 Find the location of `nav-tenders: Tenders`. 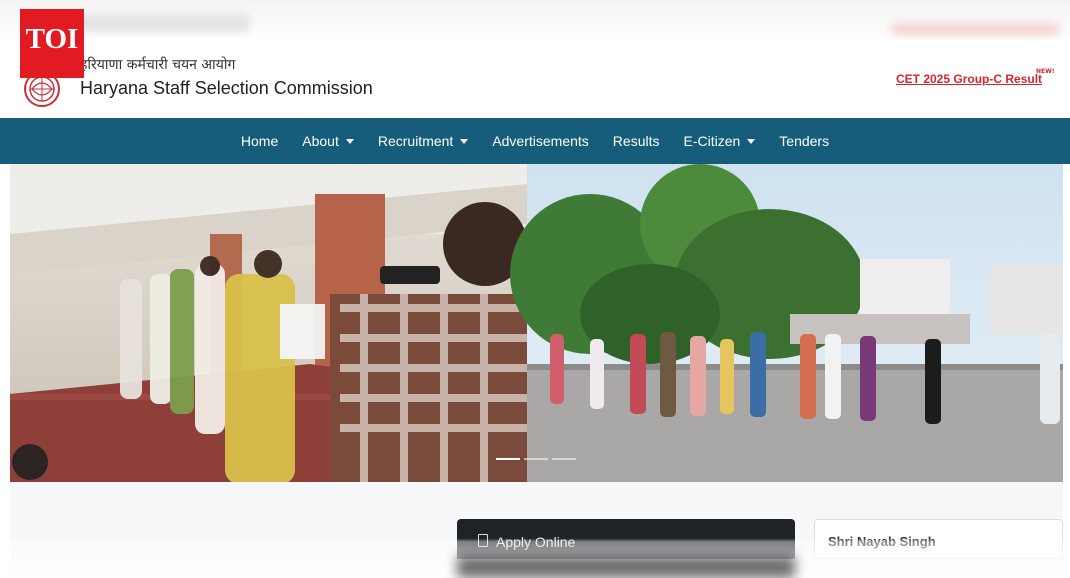

nav-tenders: Tenders is located at coordinates (804, 141).